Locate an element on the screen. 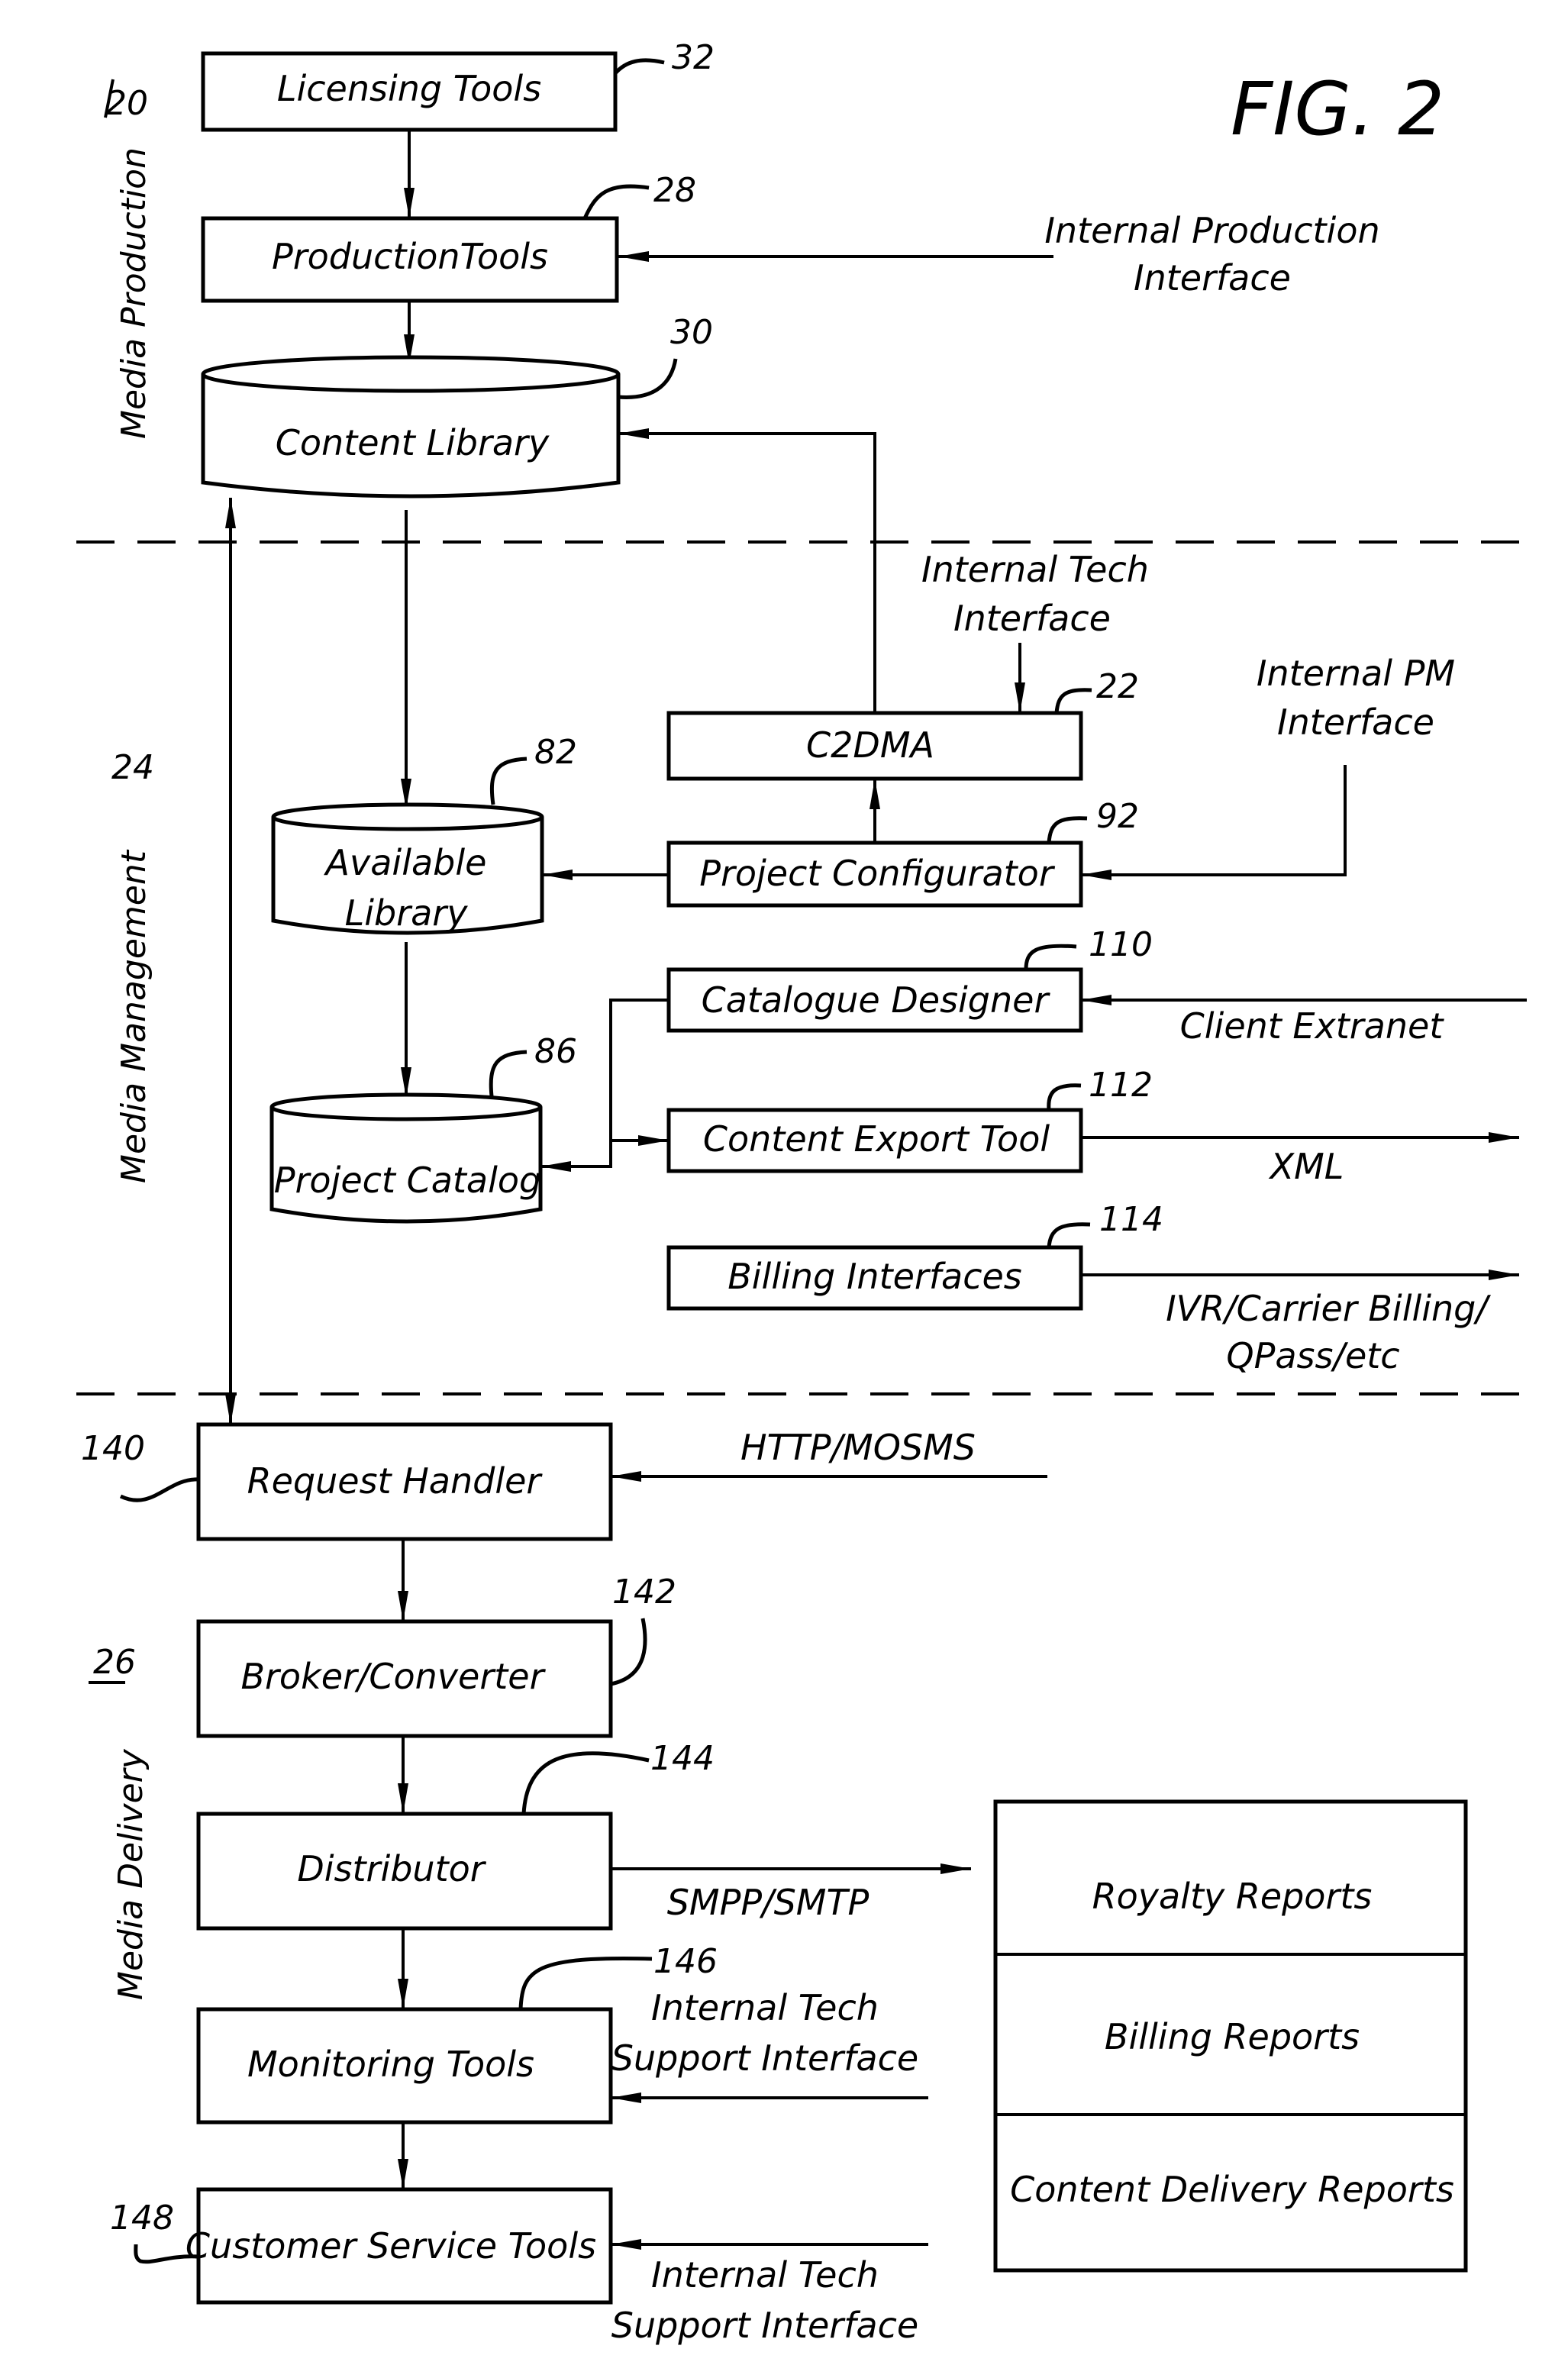 The width and height of the screenshot is (1568, 2365). node-content-export-tool: Content Export Tool is located at coordinates (874, 1141).